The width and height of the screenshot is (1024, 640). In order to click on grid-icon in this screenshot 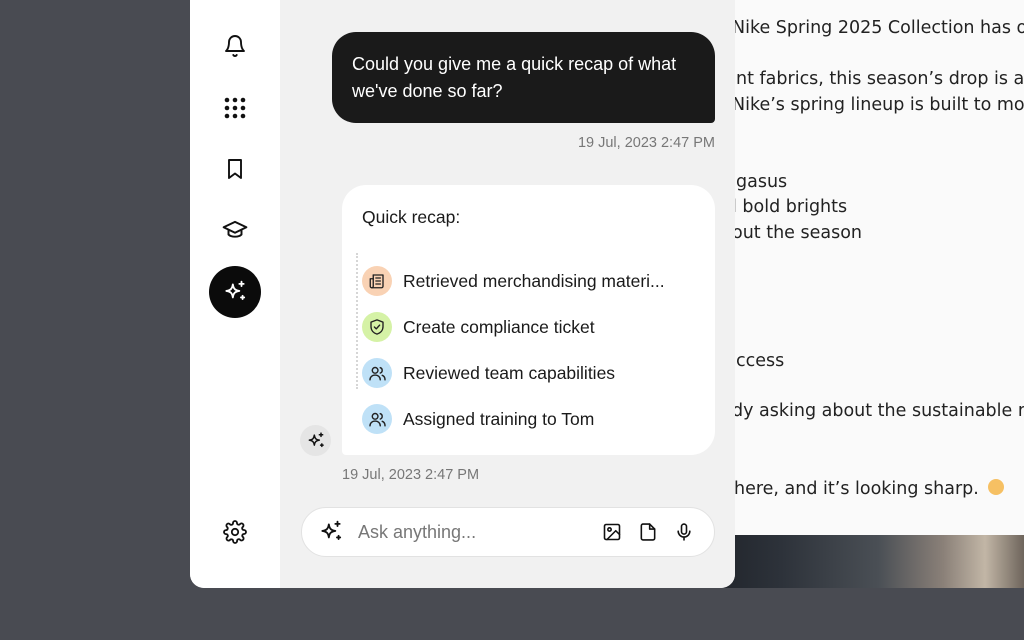, I will do `click(235, 108)`.